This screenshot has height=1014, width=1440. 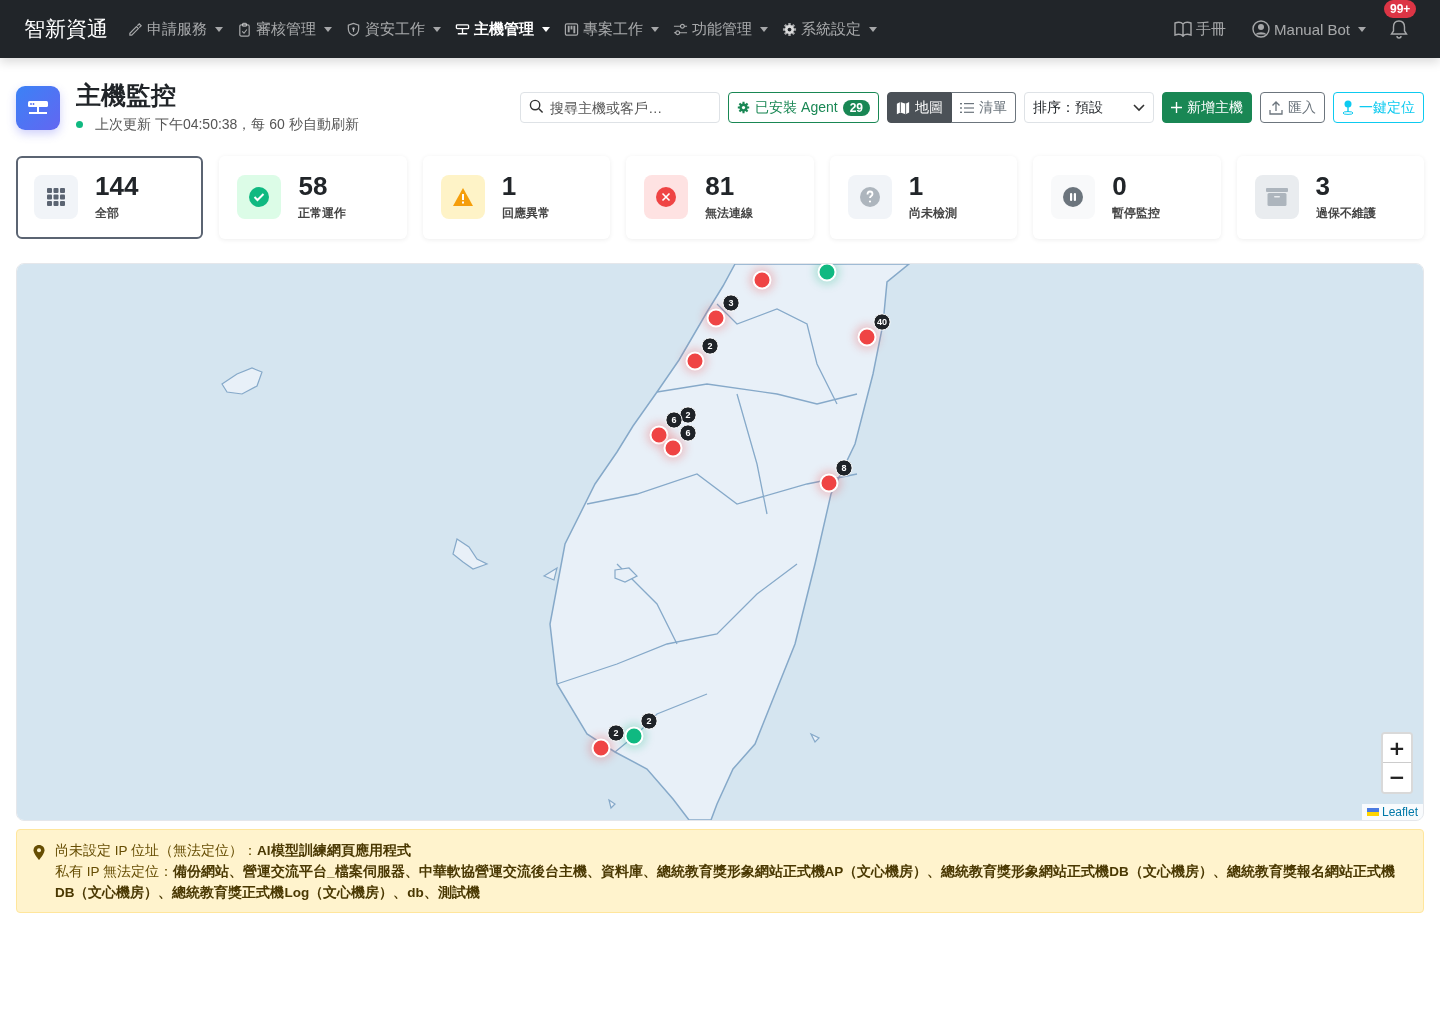 I want to click on nav-menu-item: 審核管理, so click(x=284, y=29).